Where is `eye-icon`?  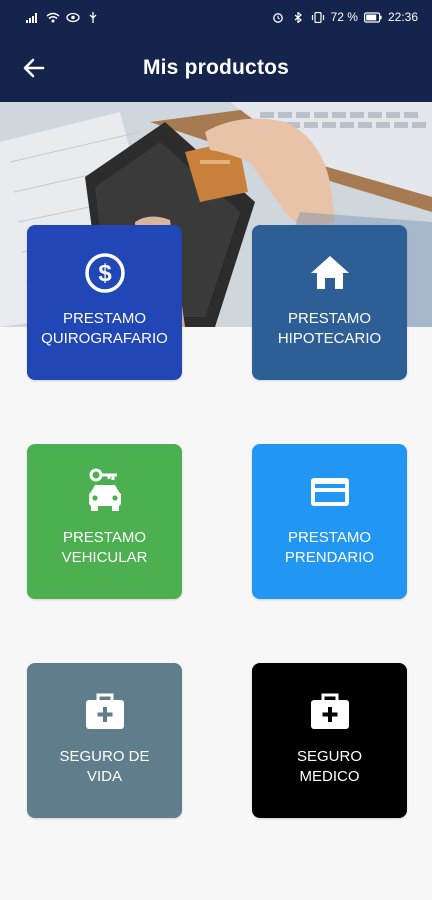 eye-icon is located at coordinates (73, 17).